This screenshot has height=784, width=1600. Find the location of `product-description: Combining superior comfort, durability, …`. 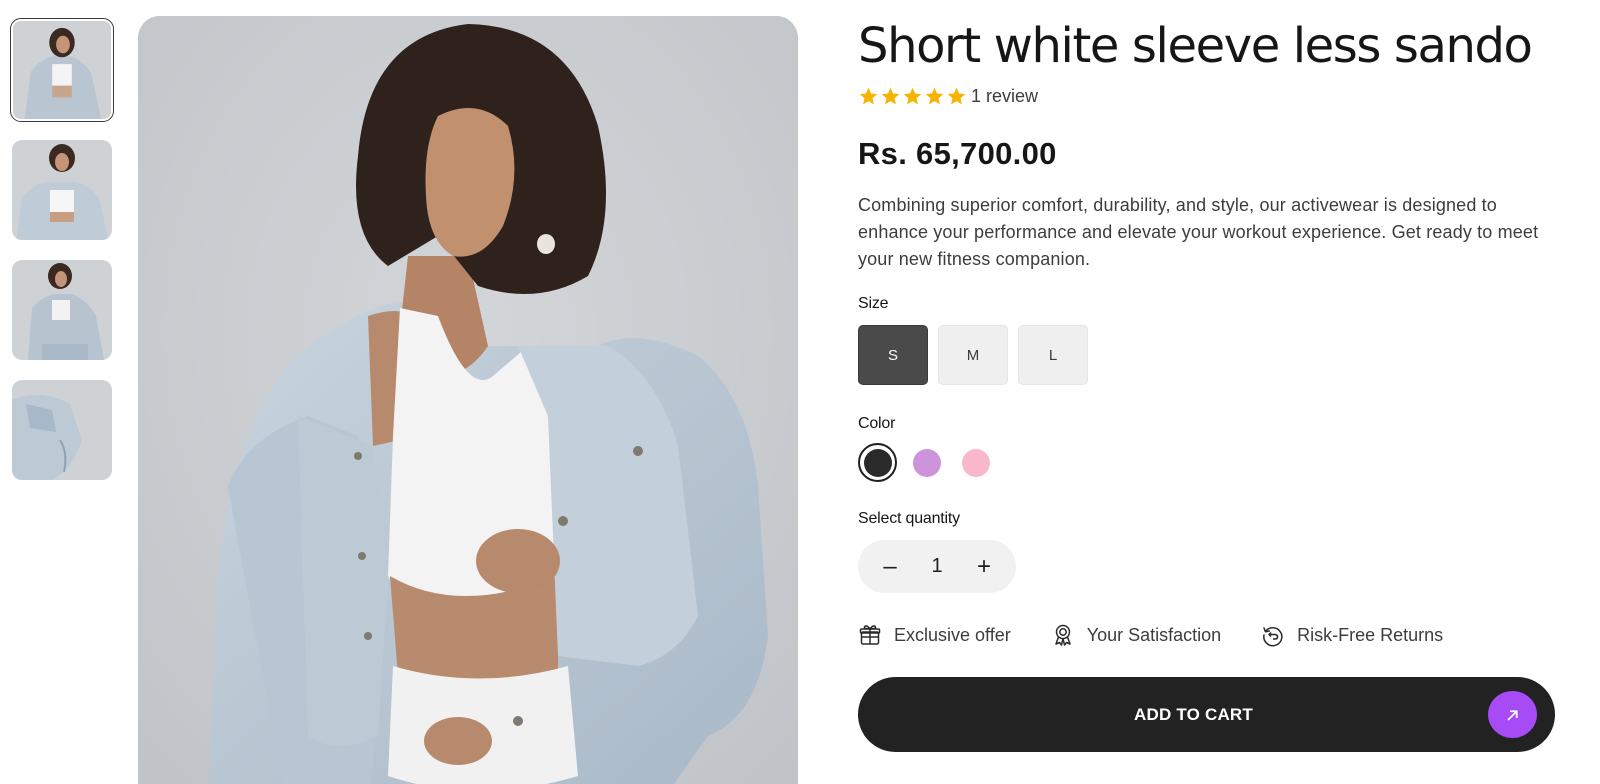

product-description: Combining superior comfort, durability, … is located at coordinates (1198, 232).